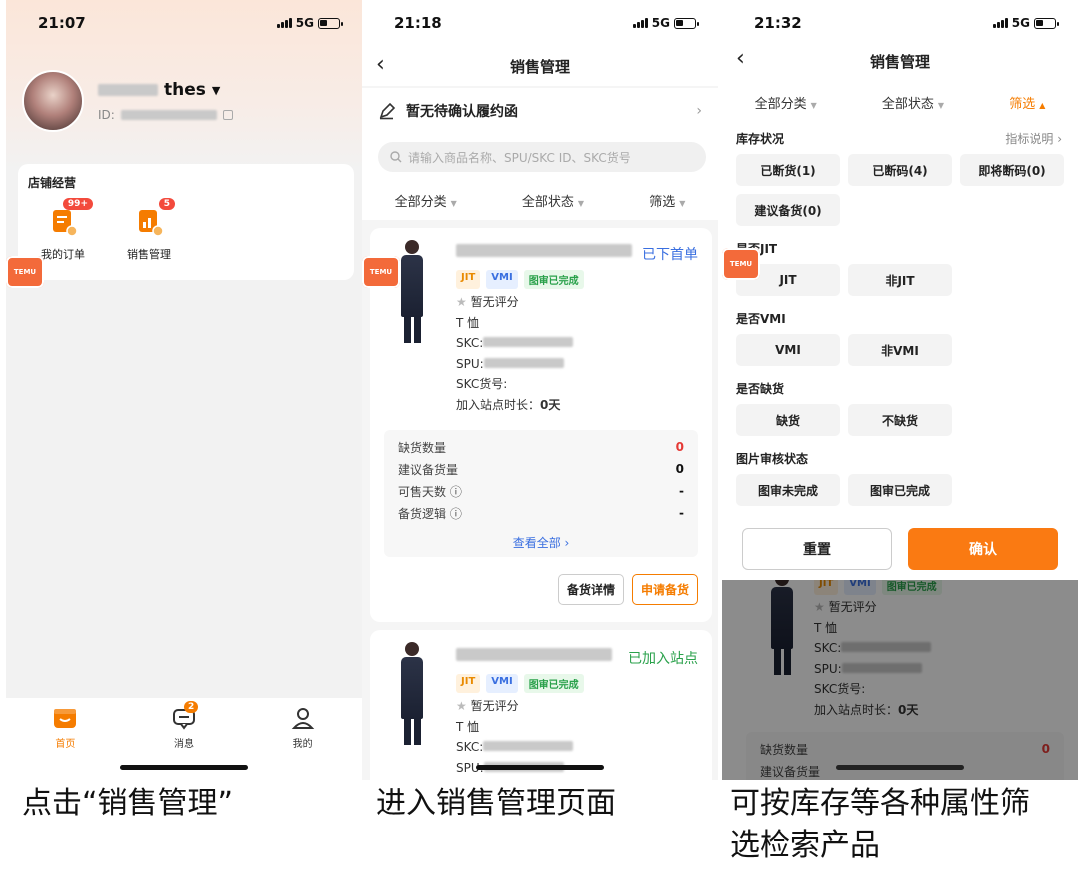  Describe the element at coordinates (983, 549) in the screenshot. I see `confirm-button: 确认` at that location.